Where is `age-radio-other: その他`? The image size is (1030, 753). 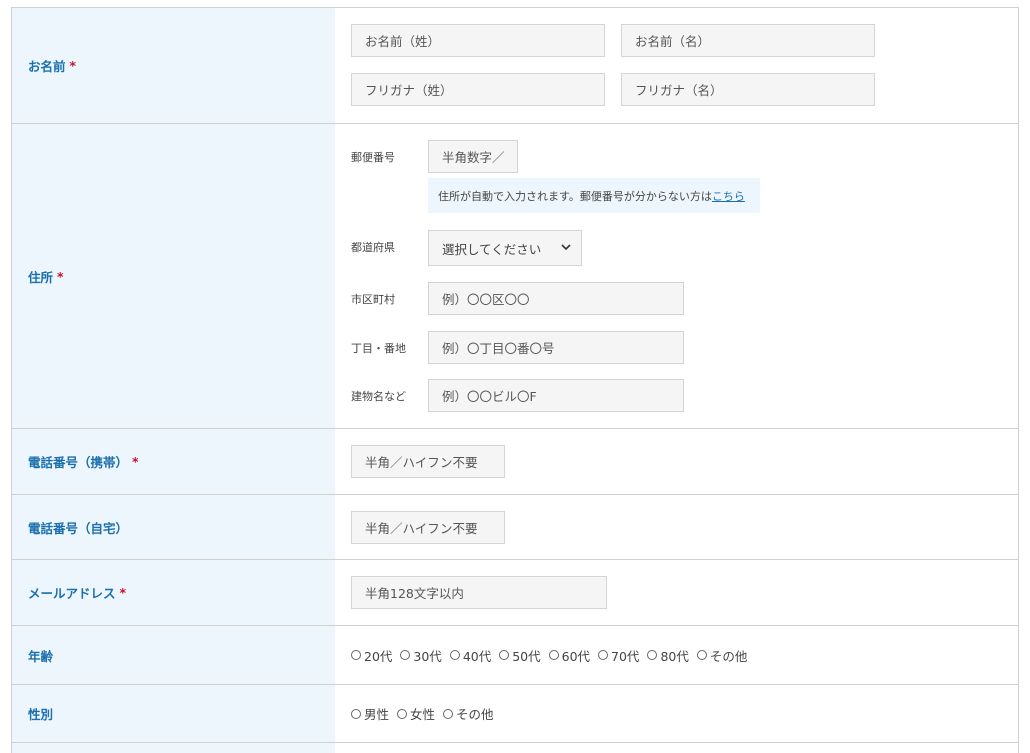 age-radio-other: その他 is located at coordinates (722, 655).